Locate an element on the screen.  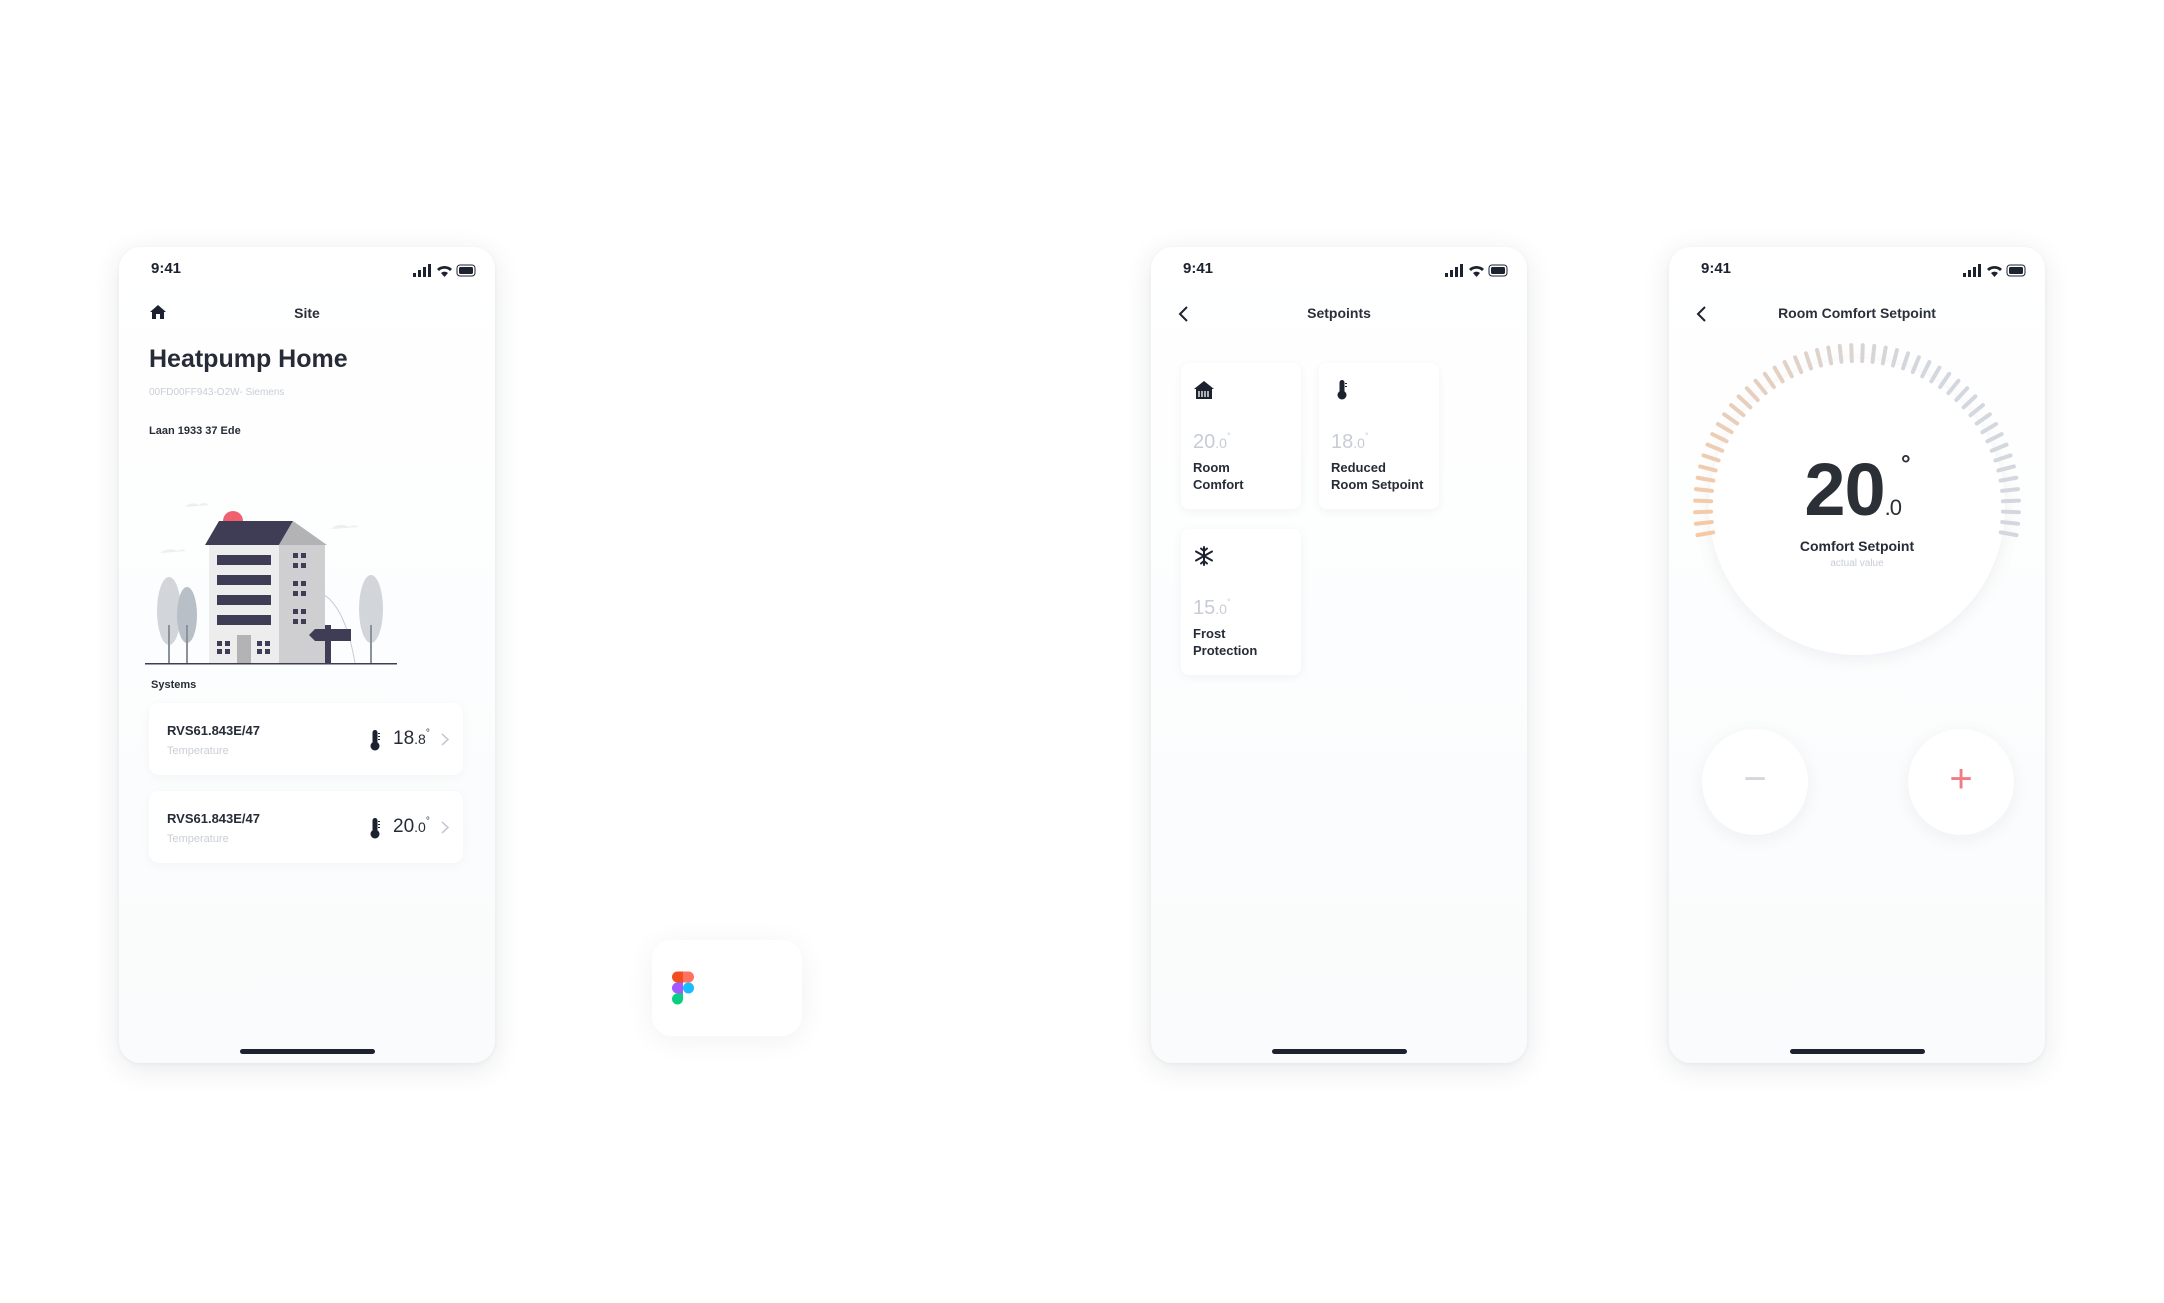
temp-decimal: .8 is located at coordinates (420, 739).